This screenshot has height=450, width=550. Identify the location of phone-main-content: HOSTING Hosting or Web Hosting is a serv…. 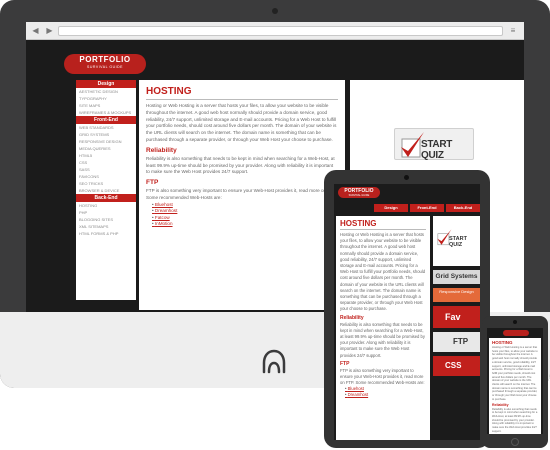
(515, 386).